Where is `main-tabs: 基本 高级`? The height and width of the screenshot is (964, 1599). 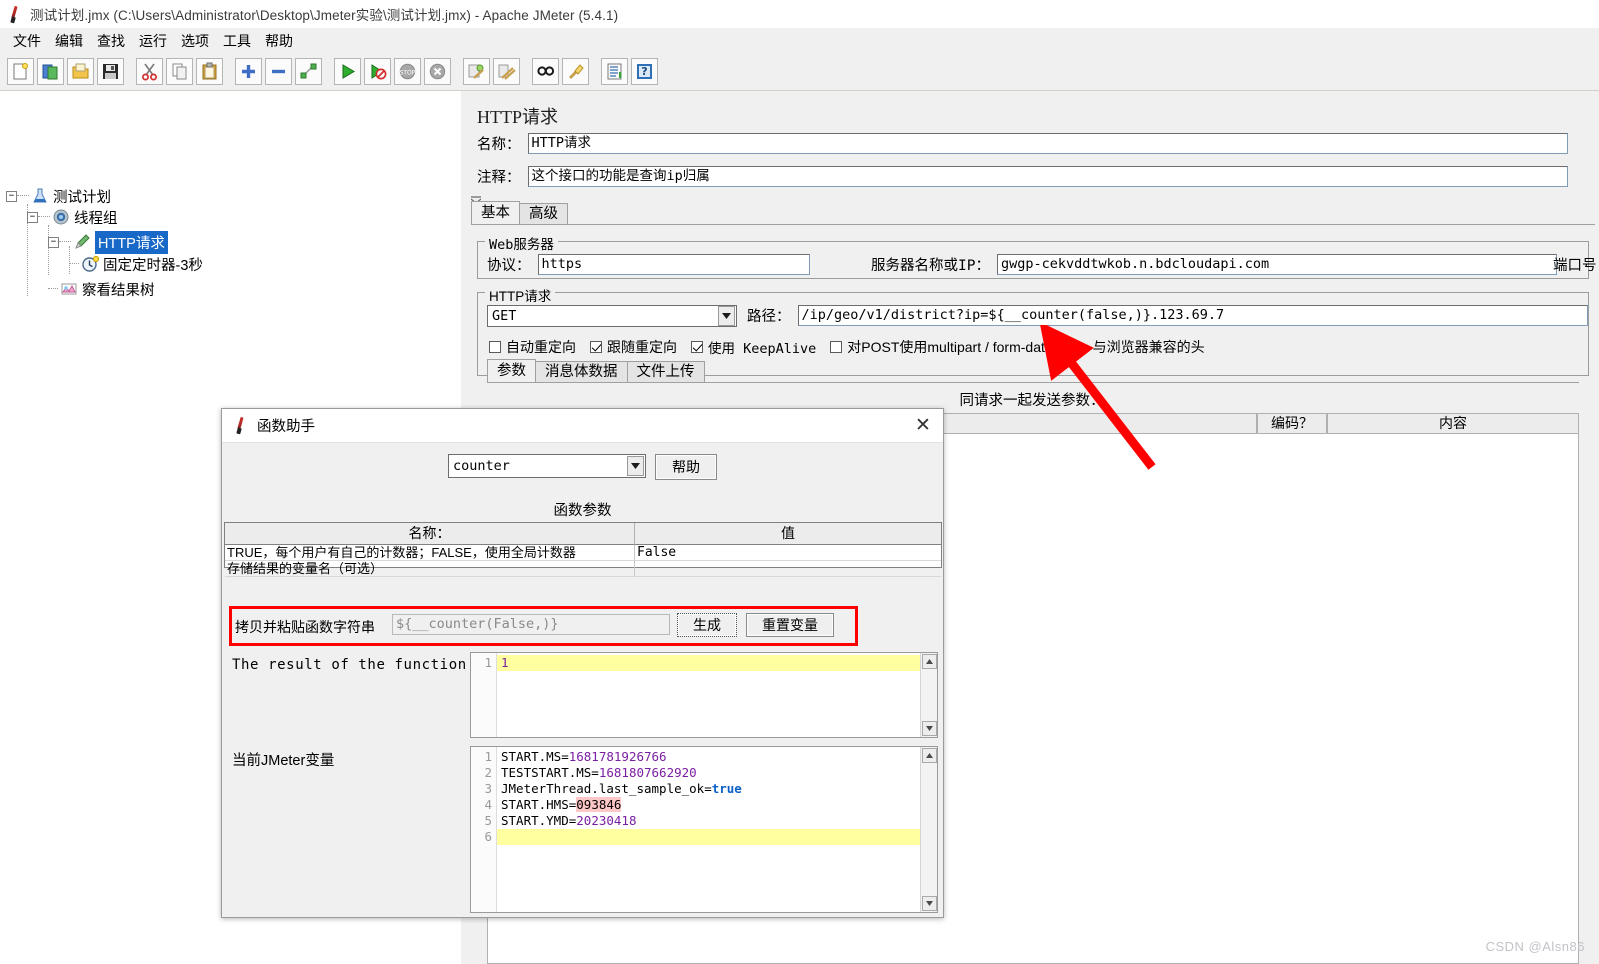 main-tabs: 基本 高级 is located at coordinates (519, 213).